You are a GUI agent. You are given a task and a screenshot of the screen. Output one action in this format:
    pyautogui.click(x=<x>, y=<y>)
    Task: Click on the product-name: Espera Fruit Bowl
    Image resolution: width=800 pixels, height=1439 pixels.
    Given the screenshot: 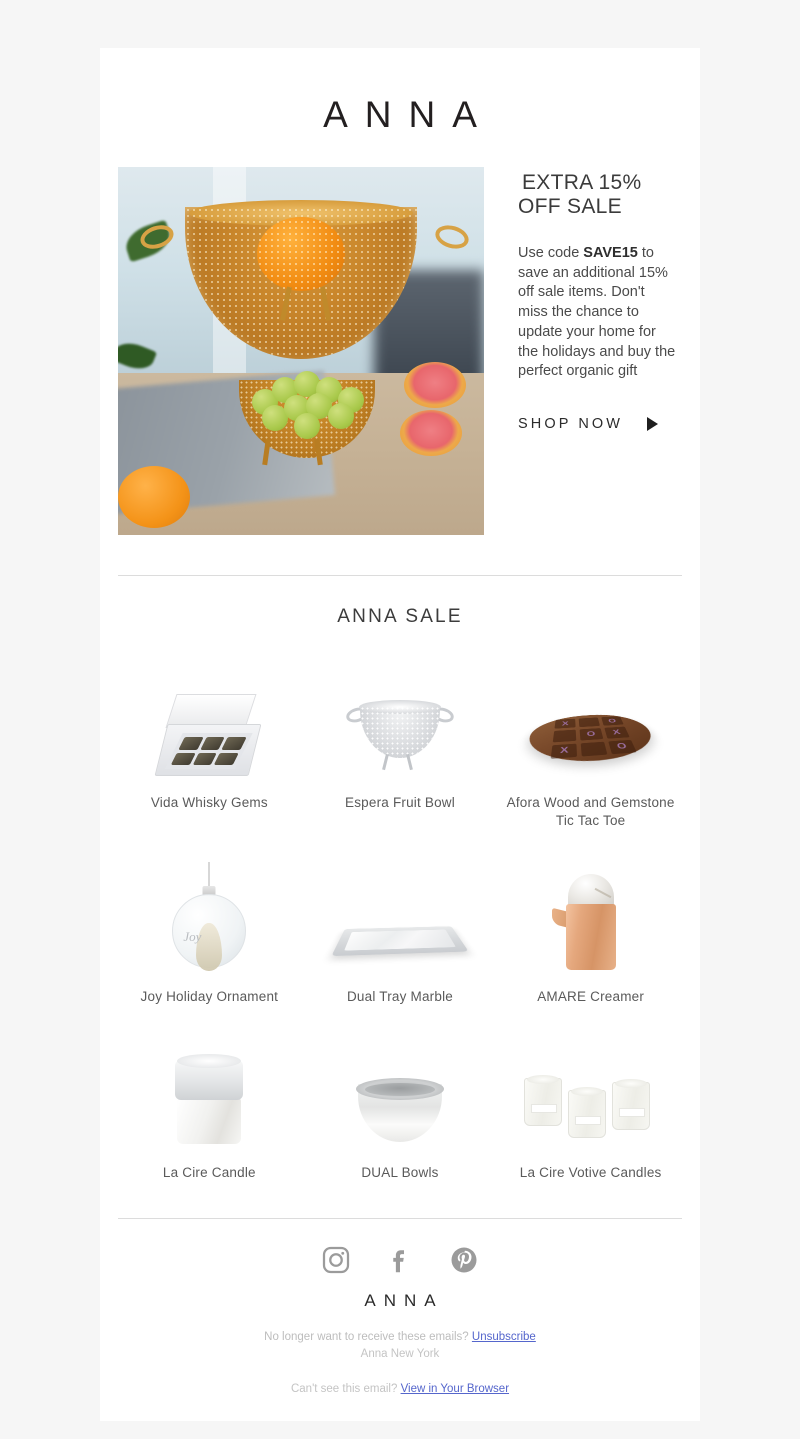 What is the action you would take?
    pyautogui.click(x=400, y=802)
    